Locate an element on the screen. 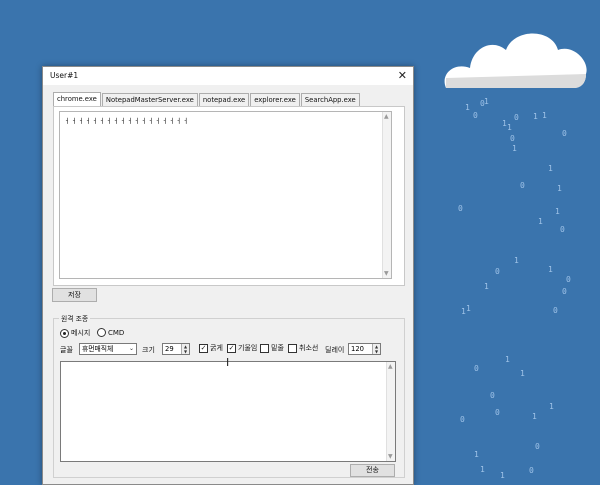 Image resolution: width=600 pixels, height=485 pixels. tab-notepad: notepad.exe is located at coordinates (224, 99).